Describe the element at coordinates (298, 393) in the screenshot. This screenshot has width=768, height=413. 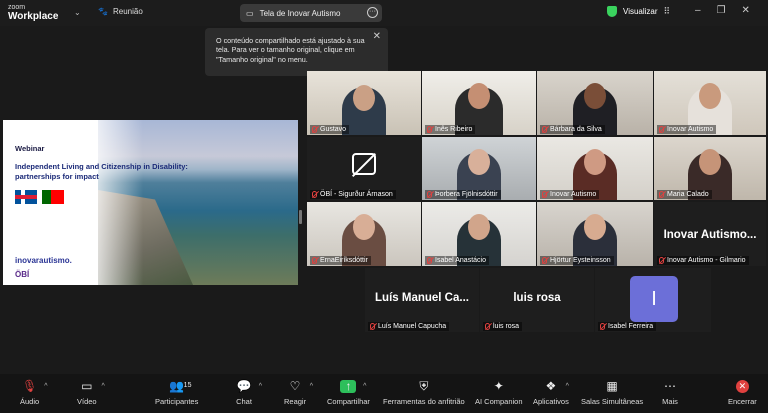
I see `react-button: ♡ ^ Reagir` at that location.